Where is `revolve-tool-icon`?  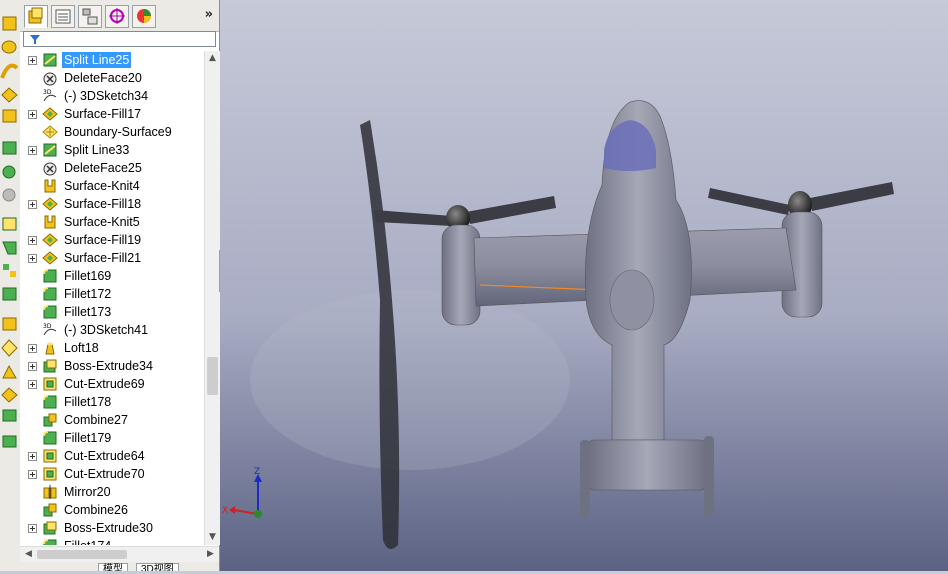
revolve-tool-icon is located at coordinates (9, 47).